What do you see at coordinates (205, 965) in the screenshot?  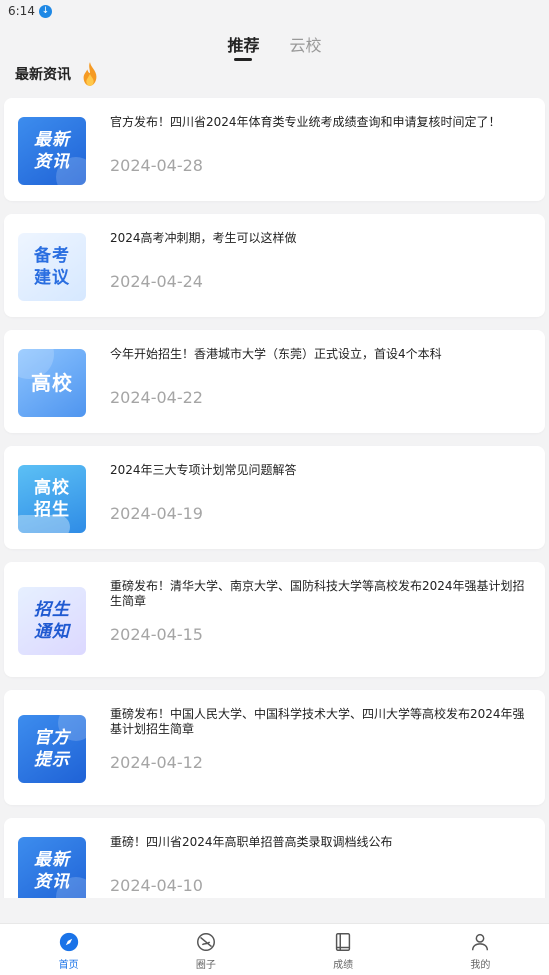 I see `nav-circle-label: 圈子` at bounding box center [205, 965].